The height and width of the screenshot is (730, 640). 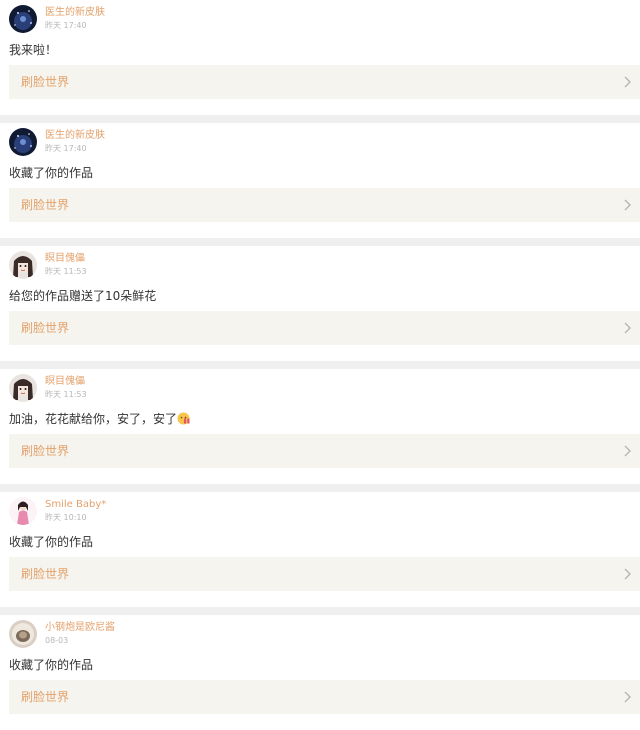 I want to click on message-body: 加油，花花献给你，安了，安了, so click(x=93, y=419).